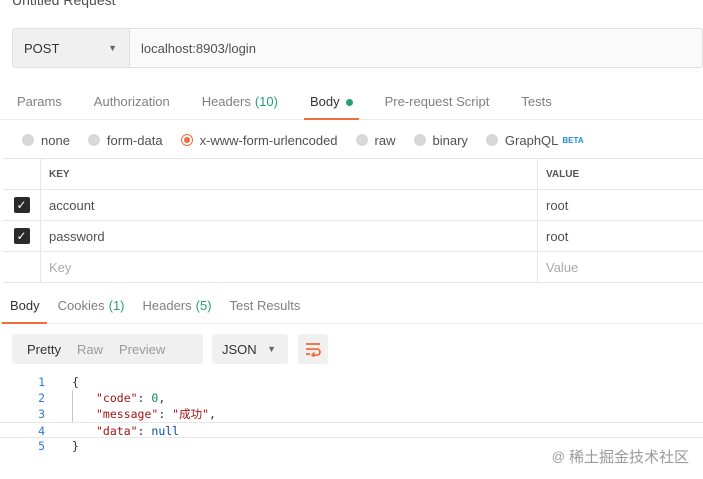 The width and height of the screenshot is (703, 479). I want to click on method-select: POST ▼, so click(71, 48).